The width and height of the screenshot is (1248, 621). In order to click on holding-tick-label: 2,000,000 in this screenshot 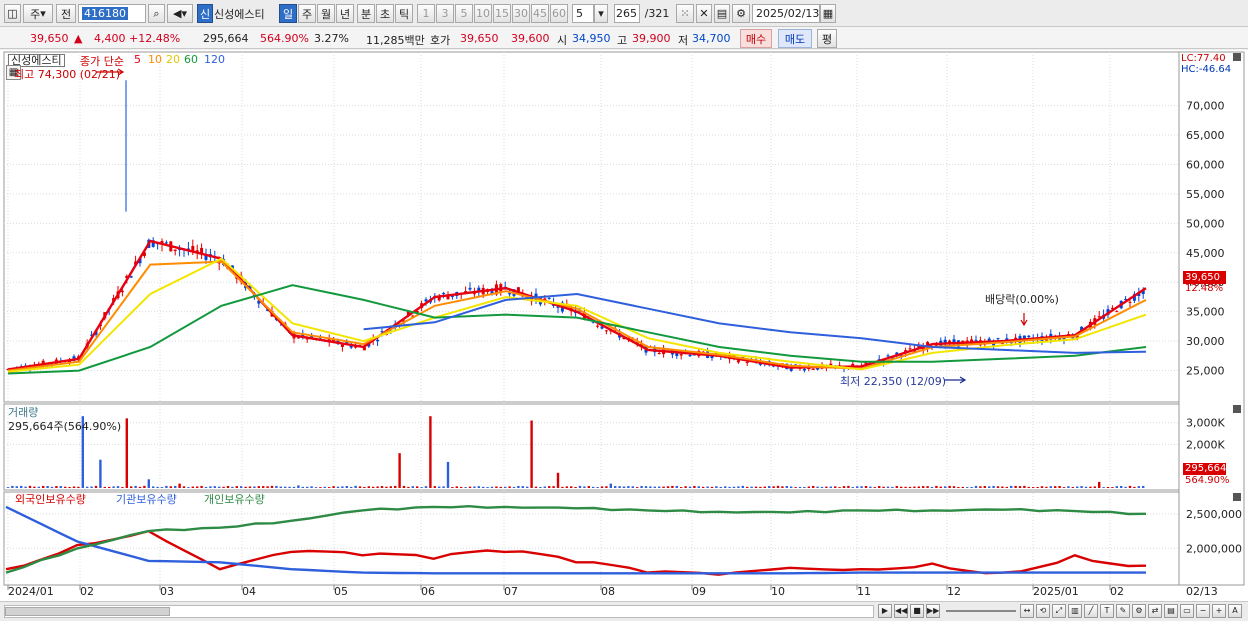, I will do `click(1214, 548)`.